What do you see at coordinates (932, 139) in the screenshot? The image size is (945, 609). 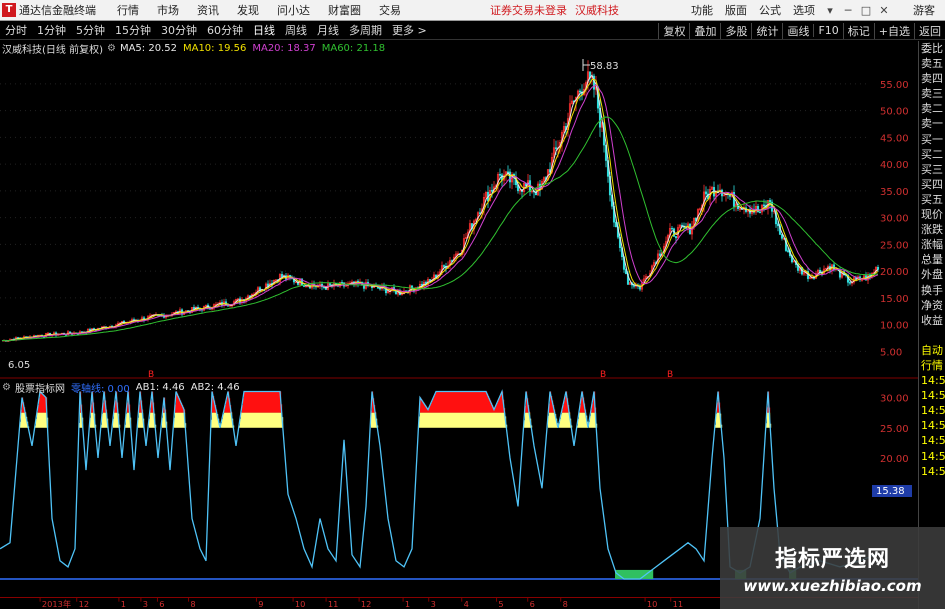 I see `quote-panel-item: 买一` at bounding box center [932, 139].